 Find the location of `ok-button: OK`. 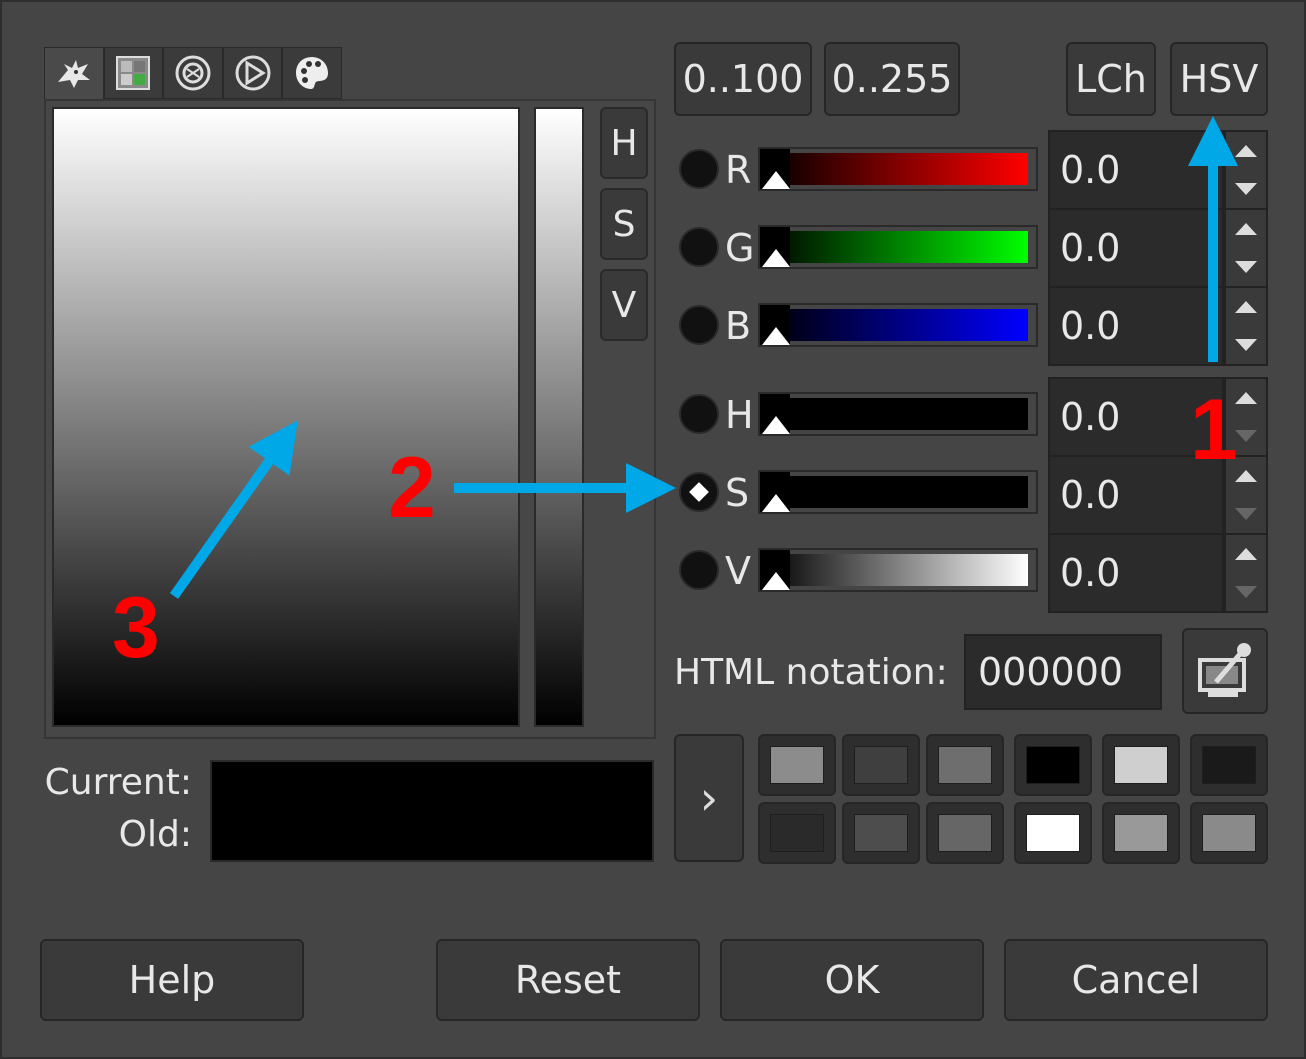

ok-button: OK is located at coordinates (852, 980).